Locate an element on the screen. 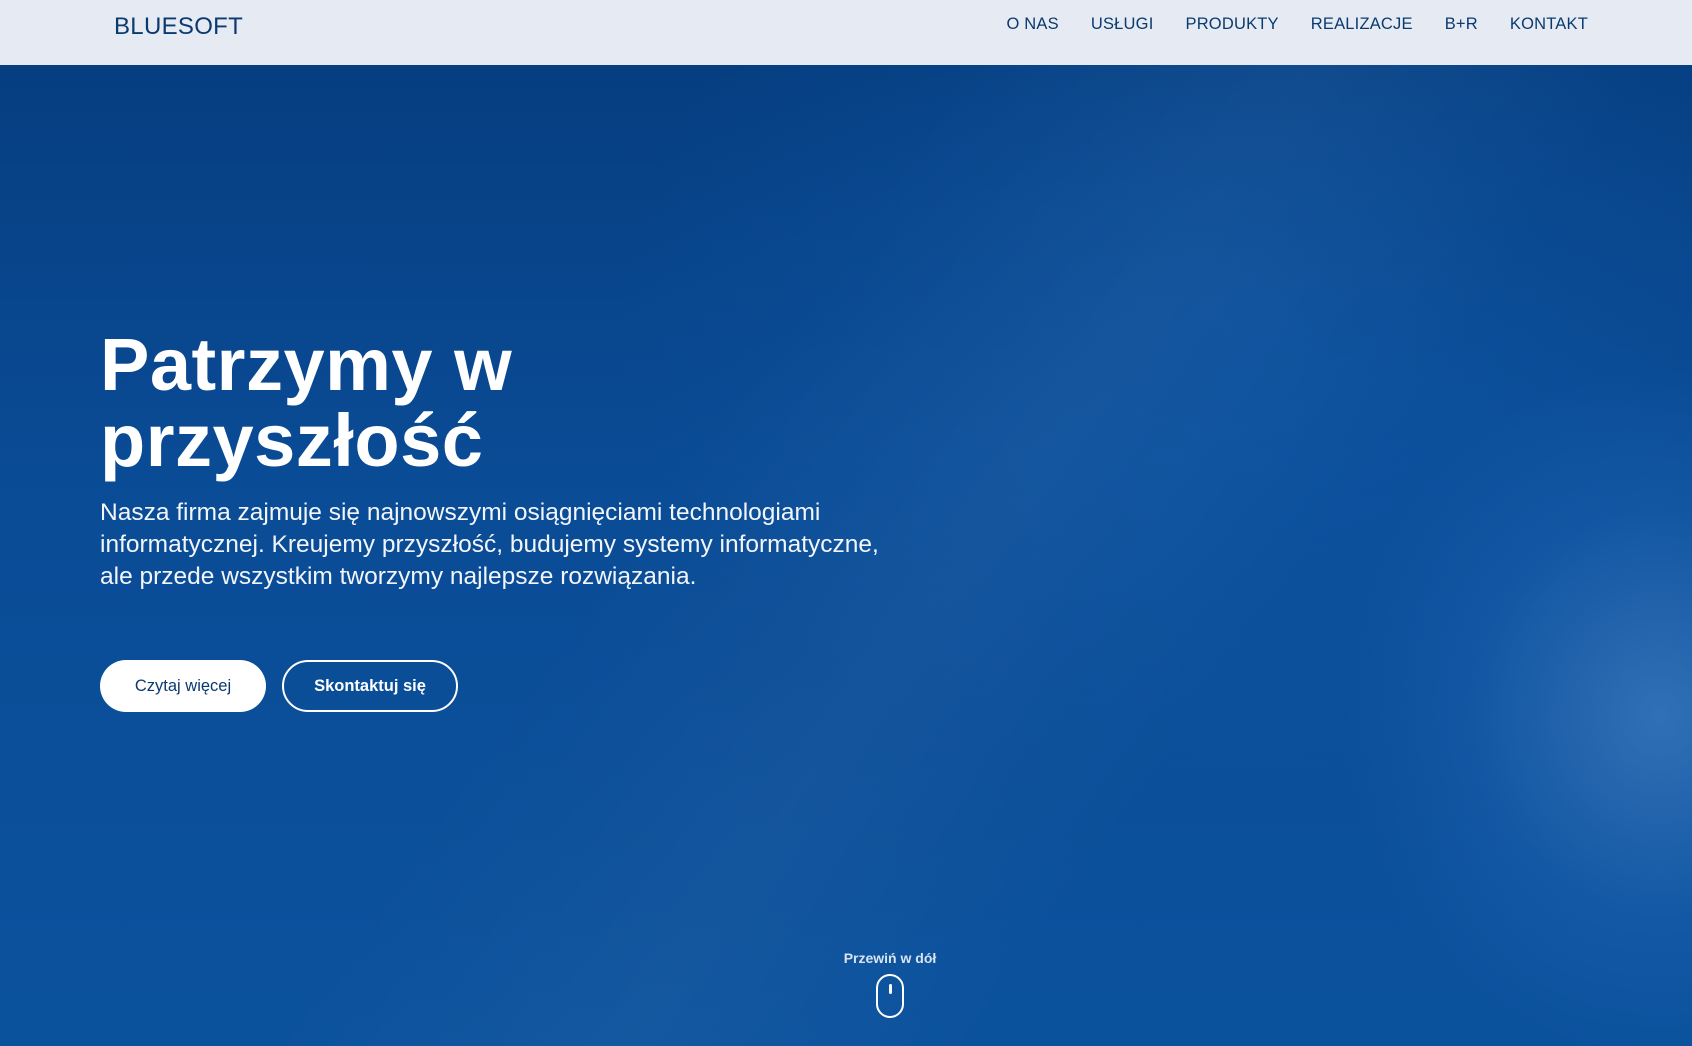 The image size is (1692, 1046). contact-button: Skontaktuj się is located at coordinates (370, 686).